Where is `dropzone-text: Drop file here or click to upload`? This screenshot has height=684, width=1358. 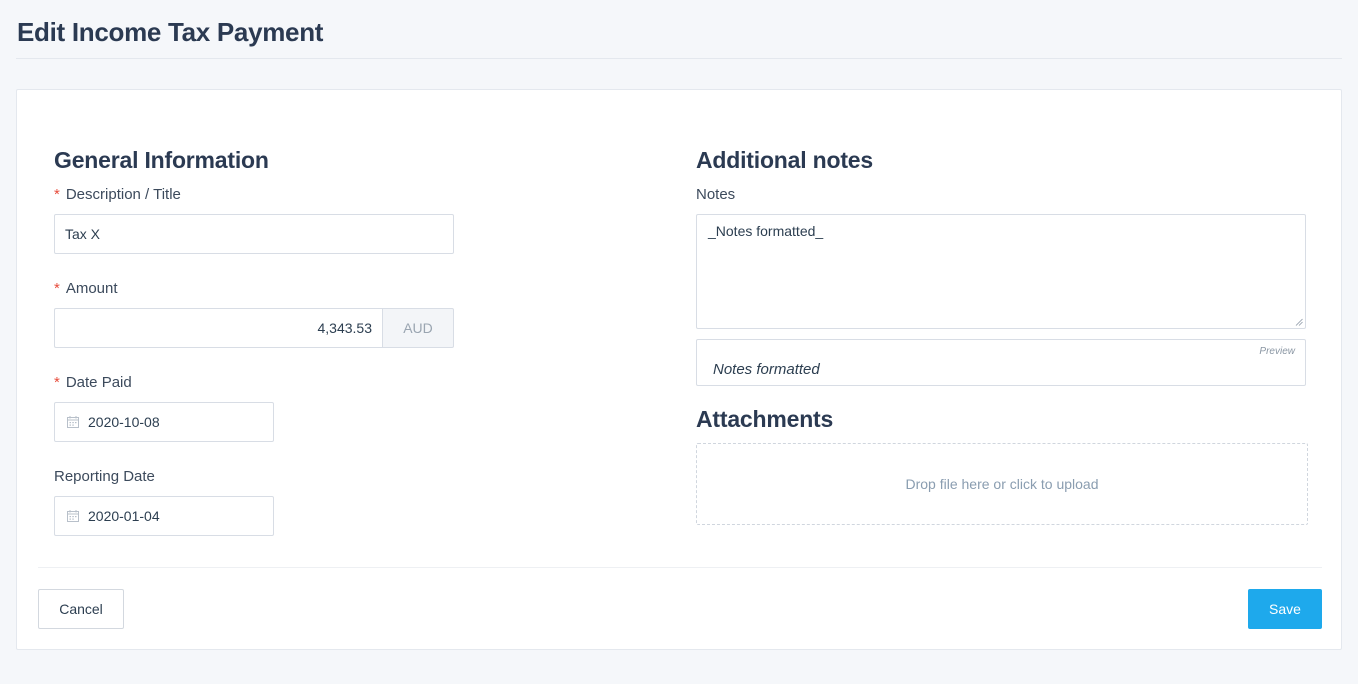
dropzone-text: Drop file here or click to upload is located at coordinates (1002, 484).